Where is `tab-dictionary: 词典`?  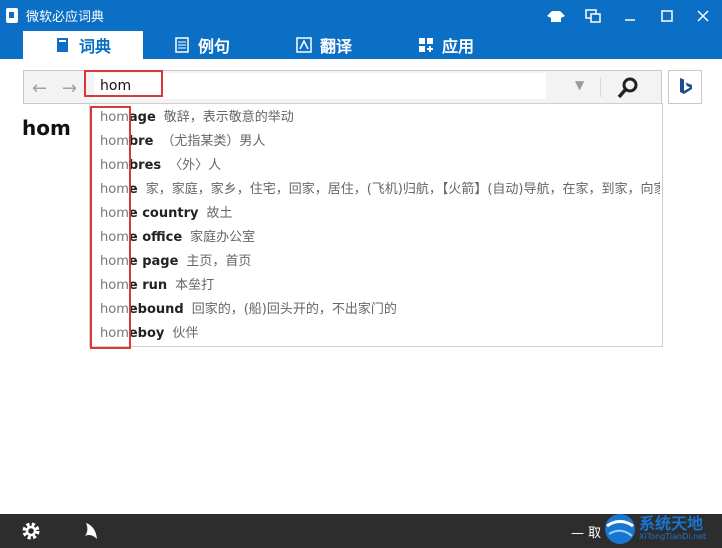
tab-dictionary: 词典 is located at coordinates (83, 45).